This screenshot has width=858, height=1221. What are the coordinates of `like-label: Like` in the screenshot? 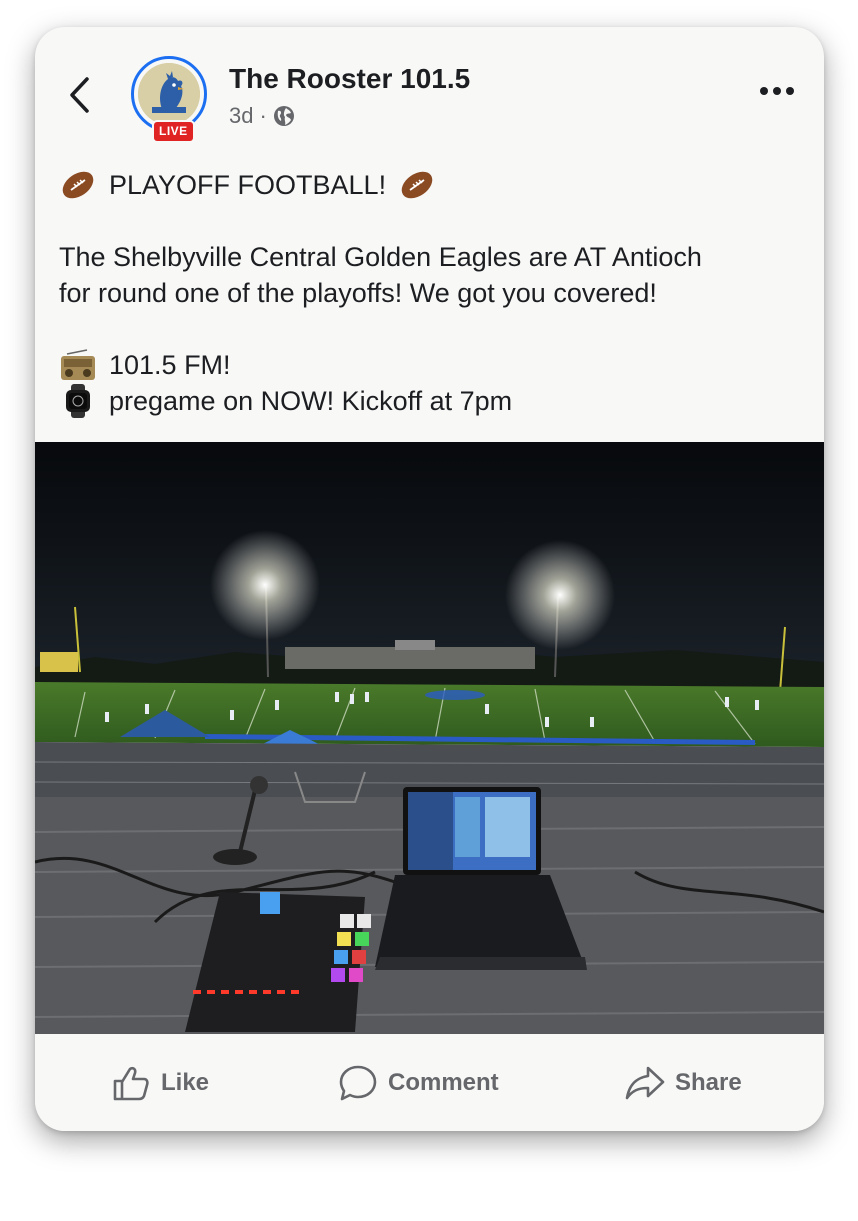 It's located at (185, 1082).